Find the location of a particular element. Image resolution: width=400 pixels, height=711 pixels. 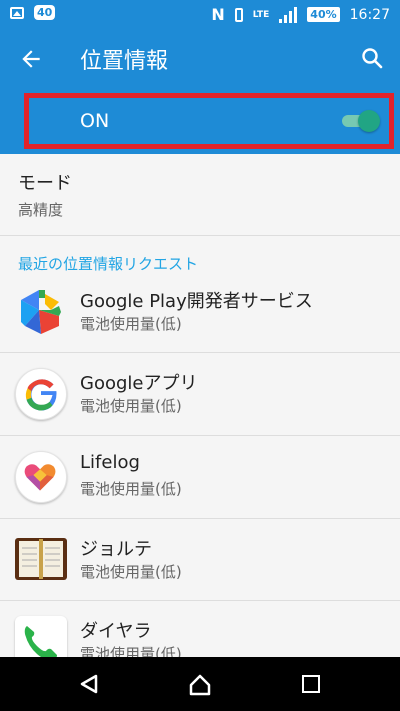

nav-home-icon is located at coordinates (200, 685).